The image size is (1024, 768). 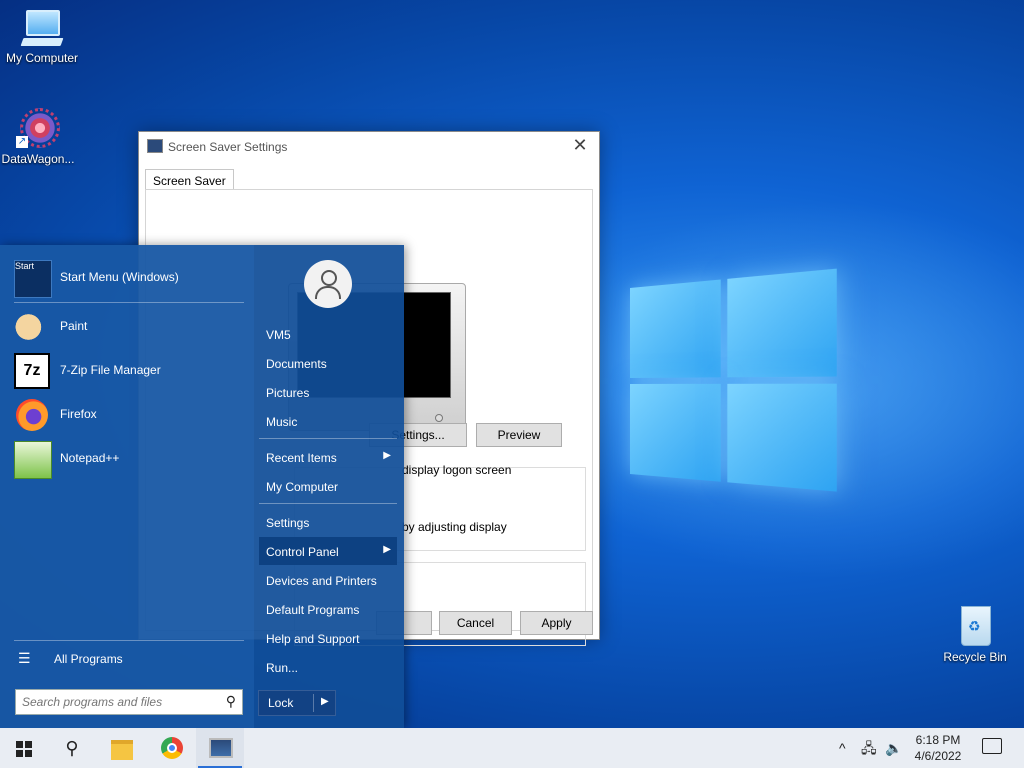 What do you see at coordinates (457, 470) in the screenshot?
I see `logon-screen-label: display logon screen` at bounding box center [457, 470].